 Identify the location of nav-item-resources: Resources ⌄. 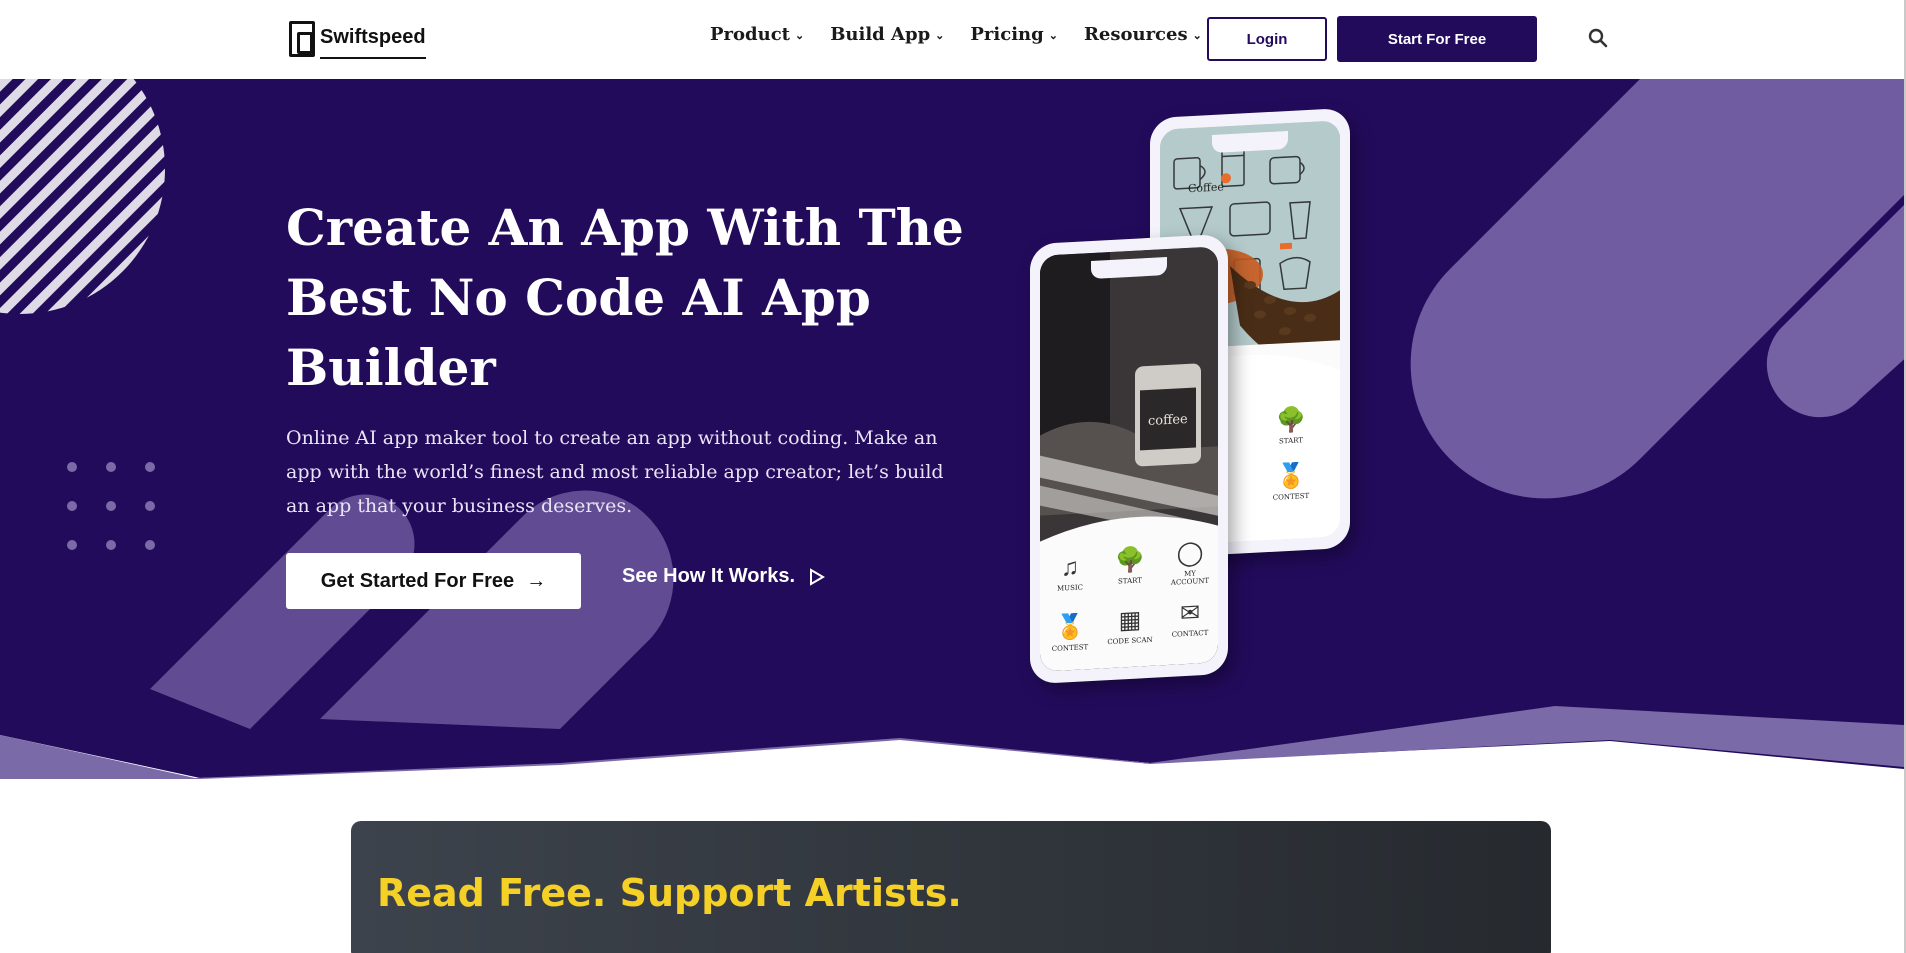
(1143, 34).